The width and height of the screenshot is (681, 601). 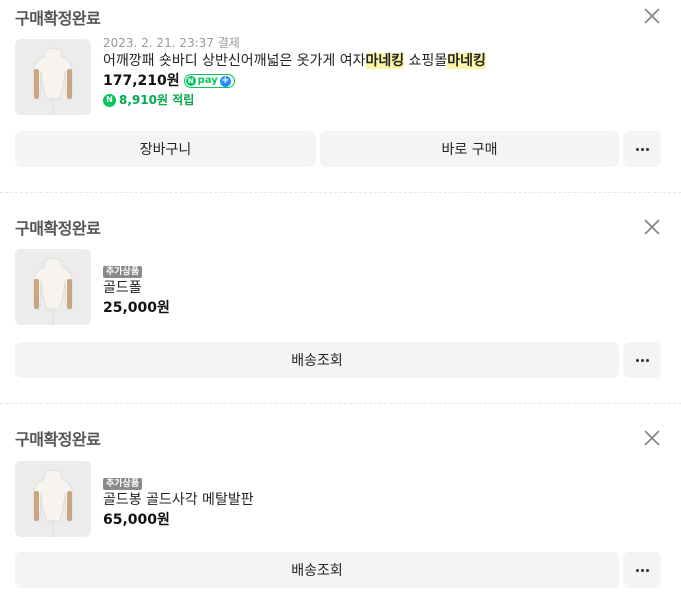 What do you see at coordinates (136, 308) in the screenshot?
I see `product-price: 25,000원` at bounding box center [136, 308].